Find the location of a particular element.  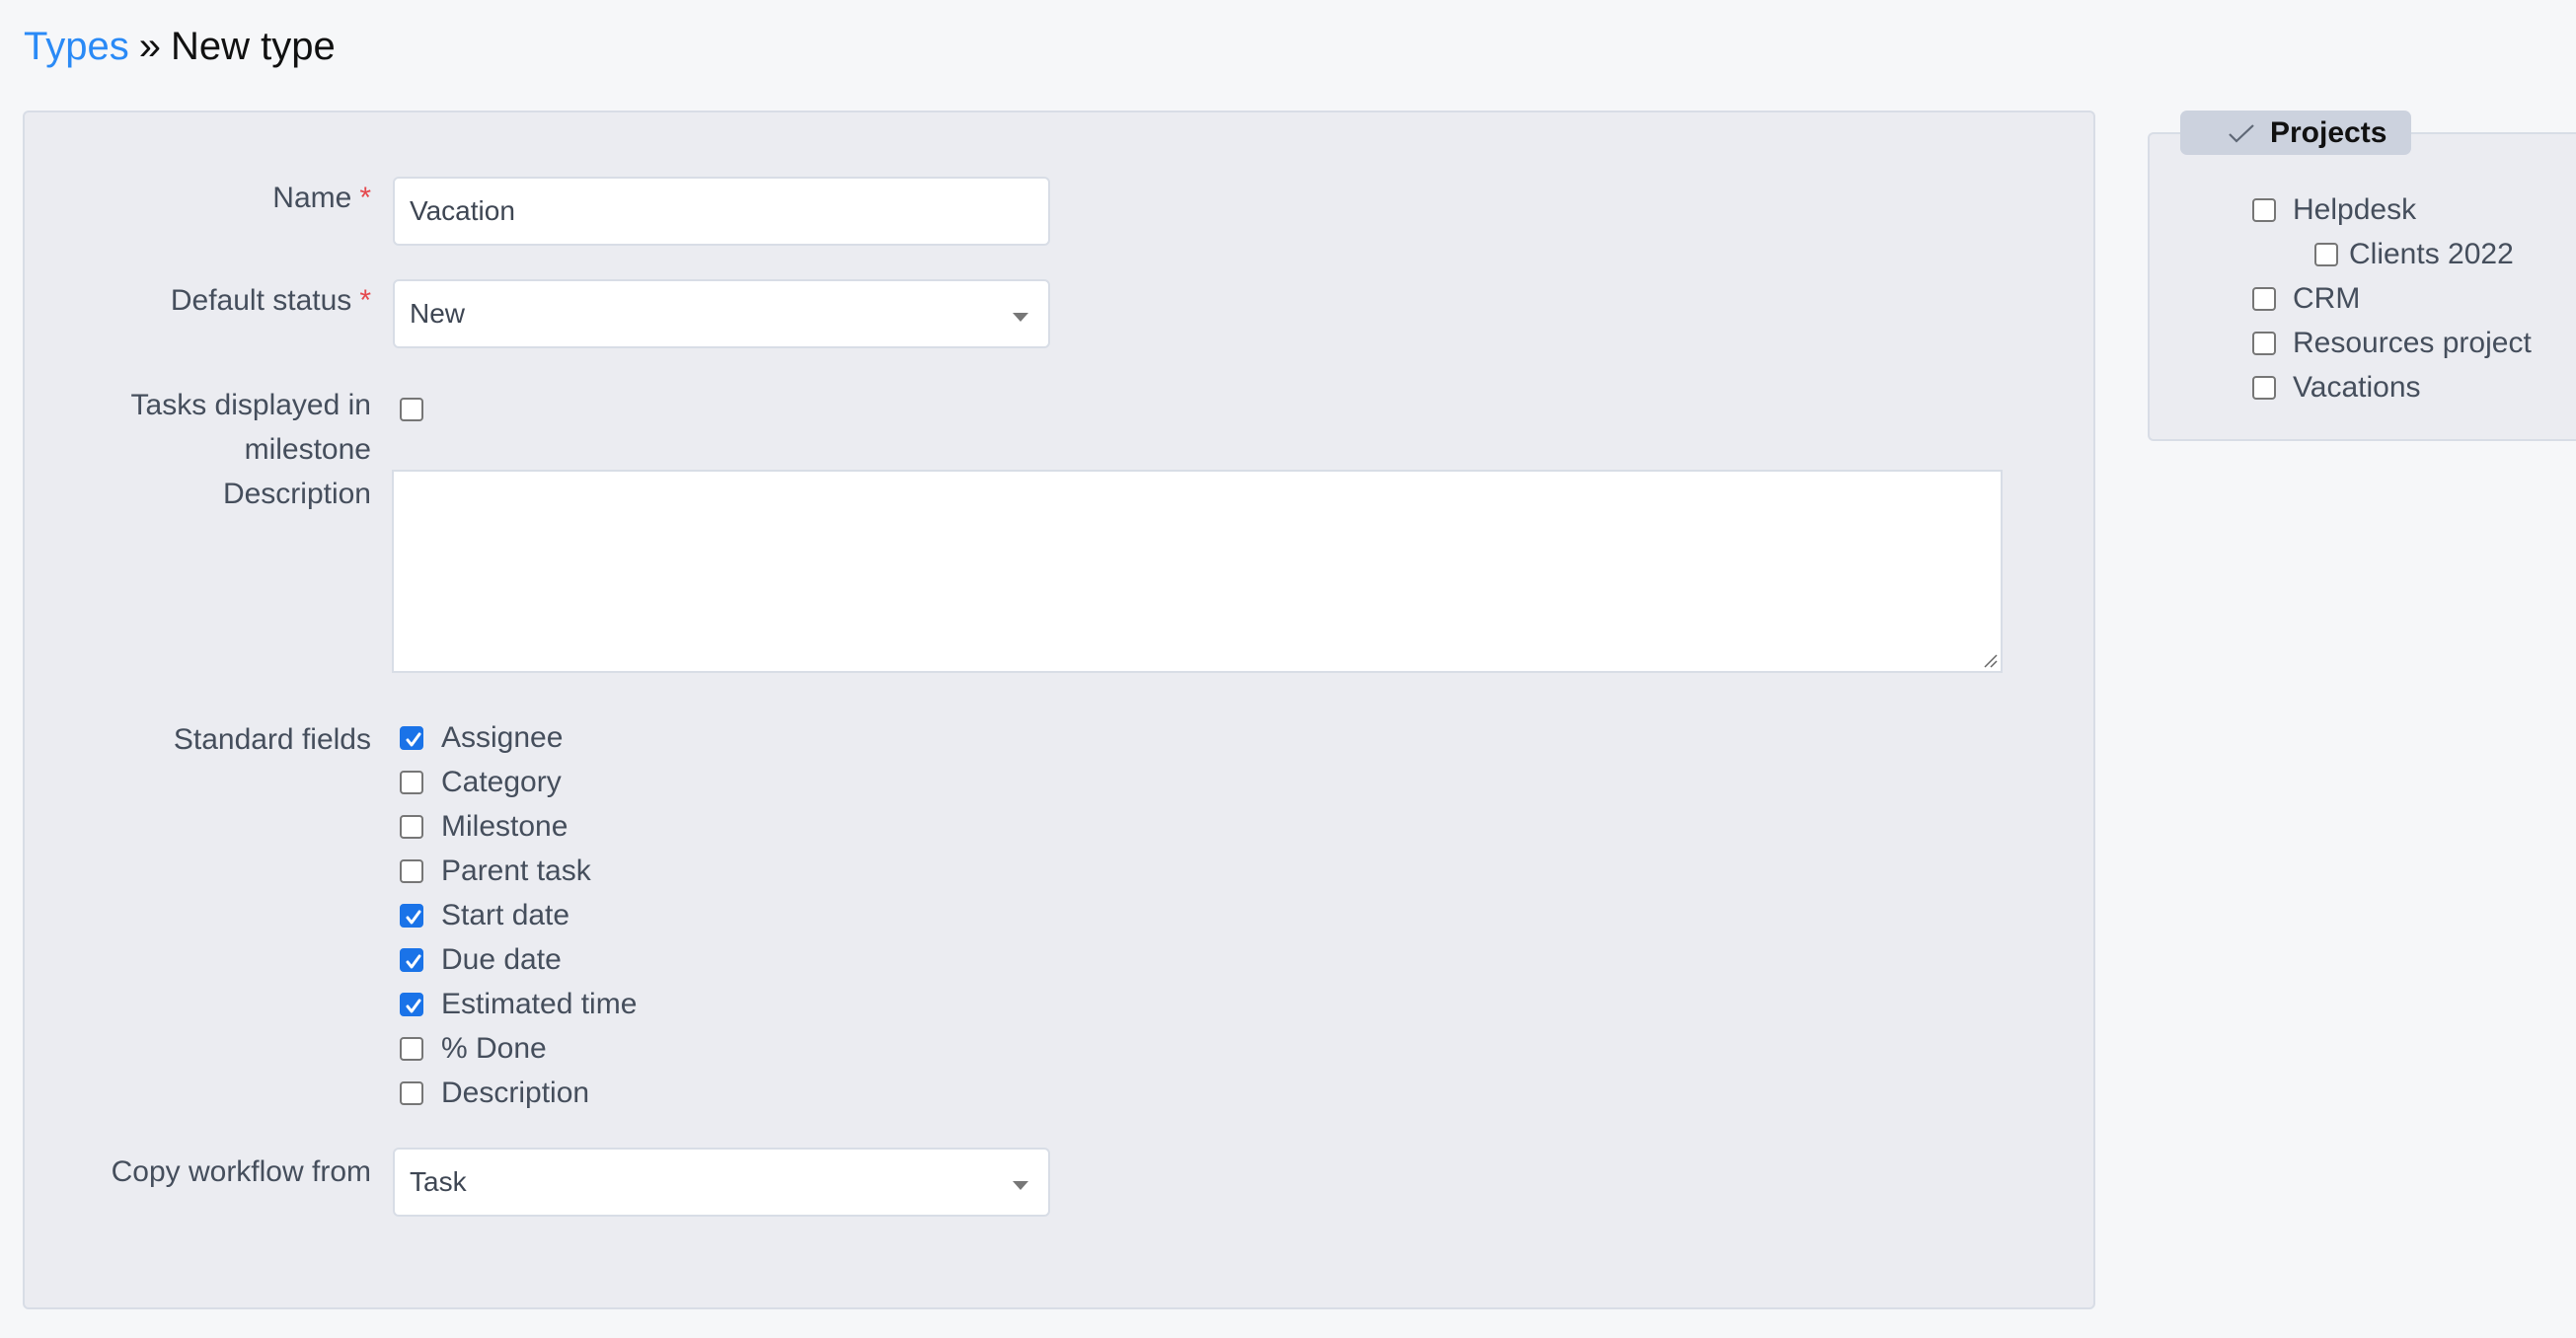

standard-field-label: Description is located at coordinates (515, 1093).